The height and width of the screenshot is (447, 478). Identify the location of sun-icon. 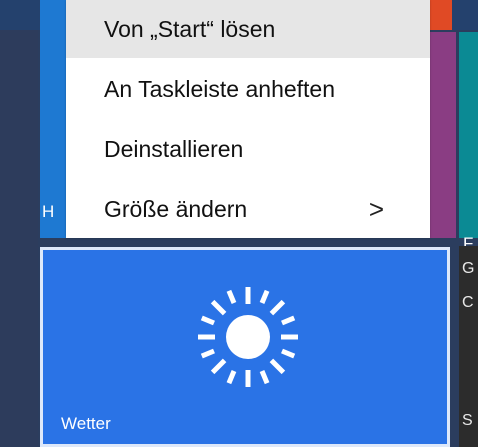
(248, 337).